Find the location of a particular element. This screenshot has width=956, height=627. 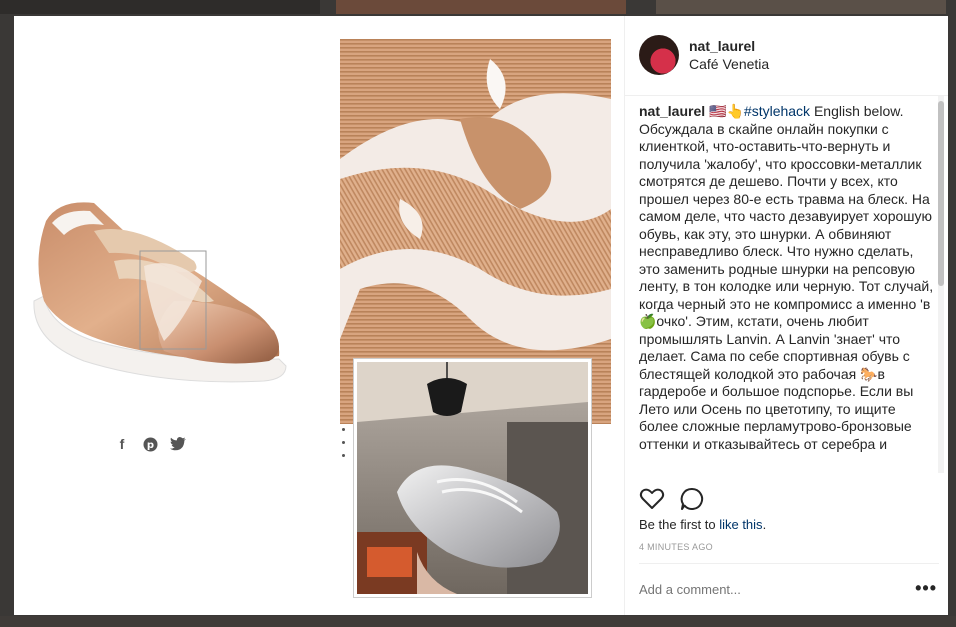

shoe-image is located at coordinates (159, 296).